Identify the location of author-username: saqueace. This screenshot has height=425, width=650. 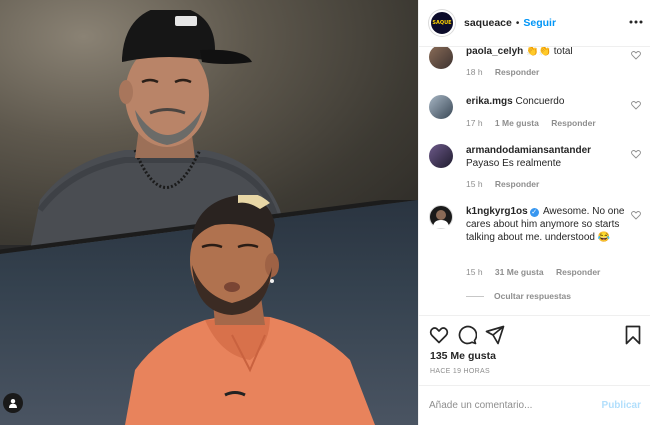
(488, 23).